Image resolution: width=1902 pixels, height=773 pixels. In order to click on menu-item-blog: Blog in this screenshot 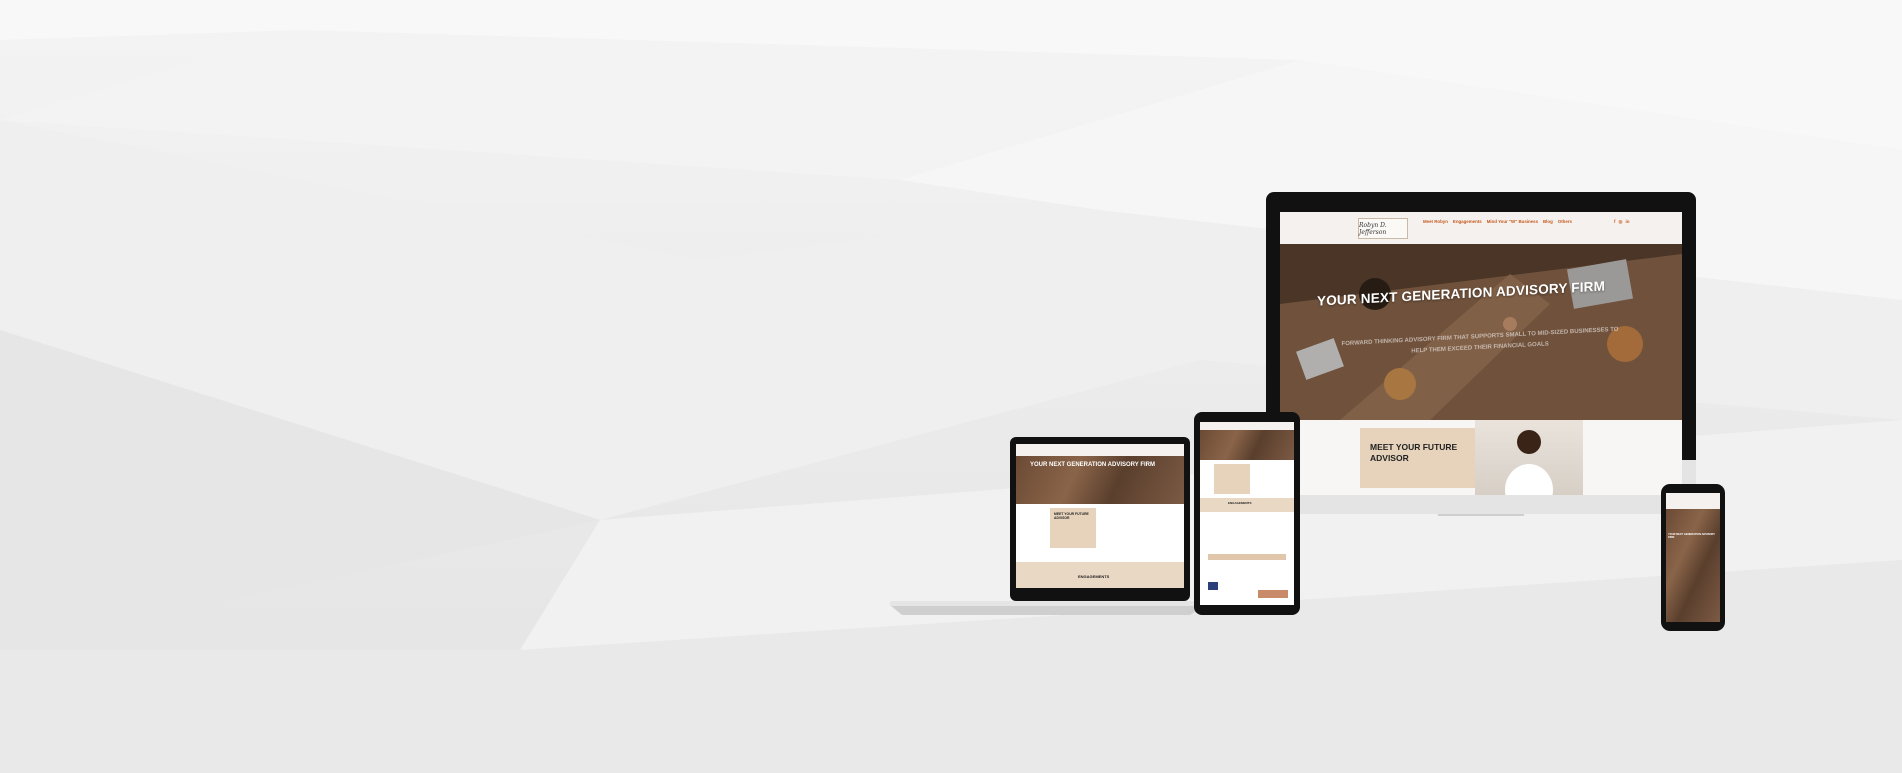, I will do `click(1548, 221)`.